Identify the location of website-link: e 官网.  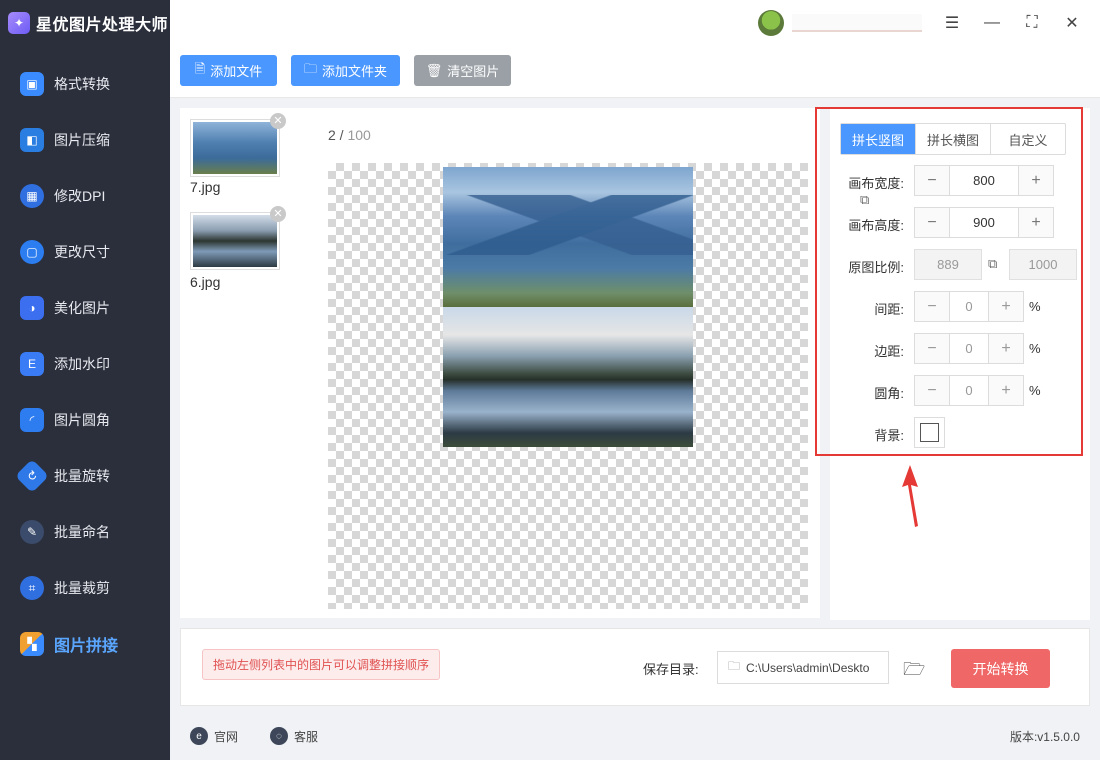
(214, 736).